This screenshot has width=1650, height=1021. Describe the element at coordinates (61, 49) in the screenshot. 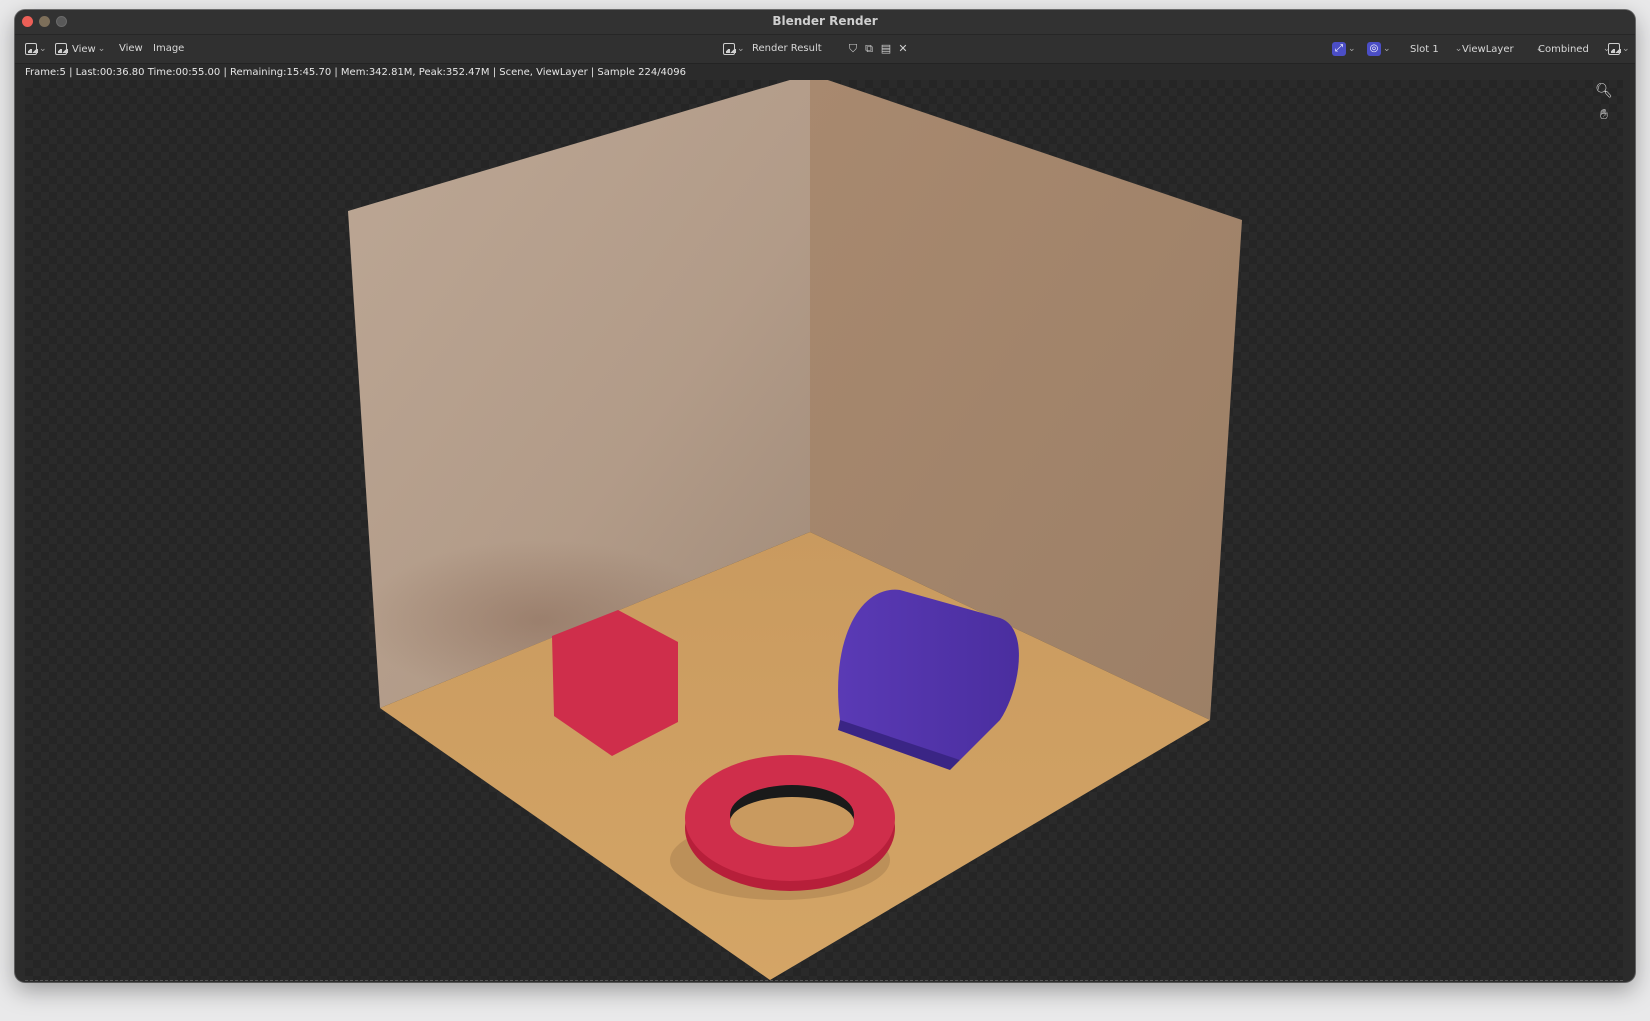

I see `view-mode-icon` at that location.